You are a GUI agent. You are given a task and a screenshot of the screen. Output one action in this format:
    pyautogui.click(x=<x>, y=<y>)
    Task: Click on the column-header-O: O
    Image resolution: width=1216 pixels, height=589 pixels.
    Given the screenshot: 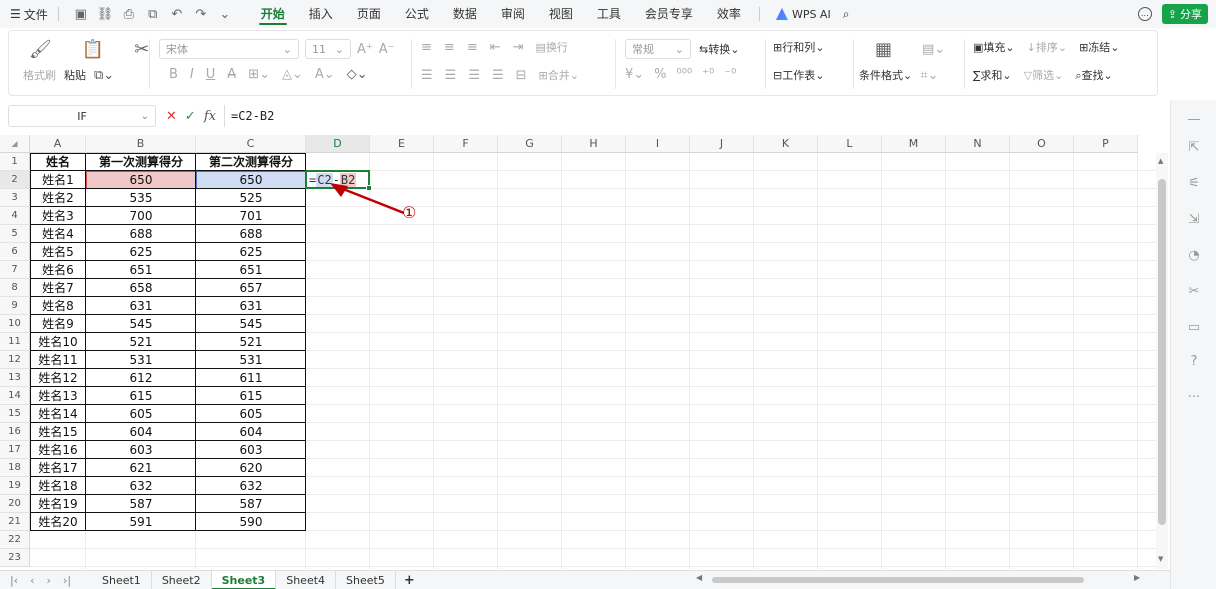 What is the action you would take?
    pyautogui.click(x=1042, y=144)
    